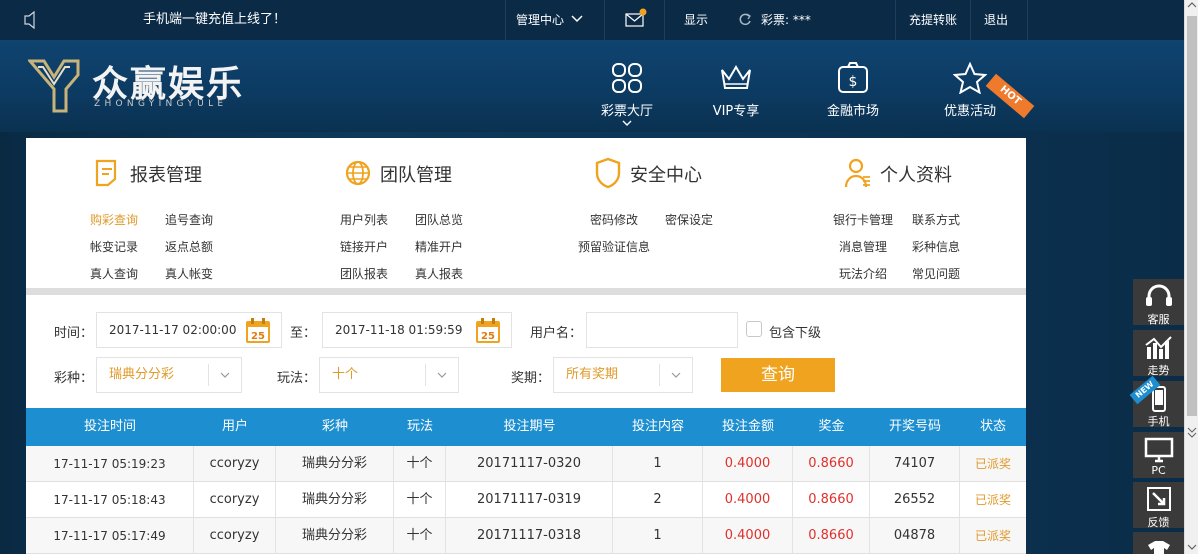 The height and width of the screenshot is (554, 1198). What do you see at coordinates (614, 246) in the screenshot?
I see `link-reserved-verification: 预留验证信息` at bounding box center [614, 246].